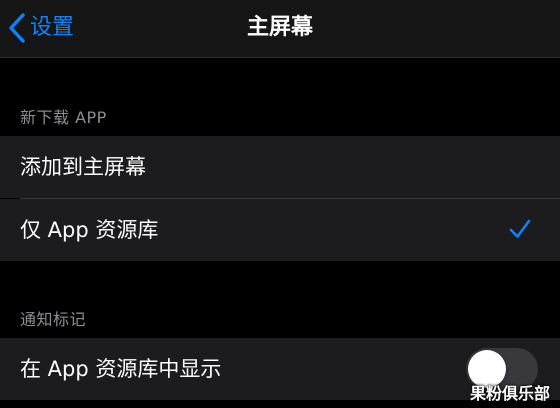 Image resolution: width=560 pixels, height=408 pixels. I want to click on navigation-bar: 设置 主屏幕, so click(280, 29).